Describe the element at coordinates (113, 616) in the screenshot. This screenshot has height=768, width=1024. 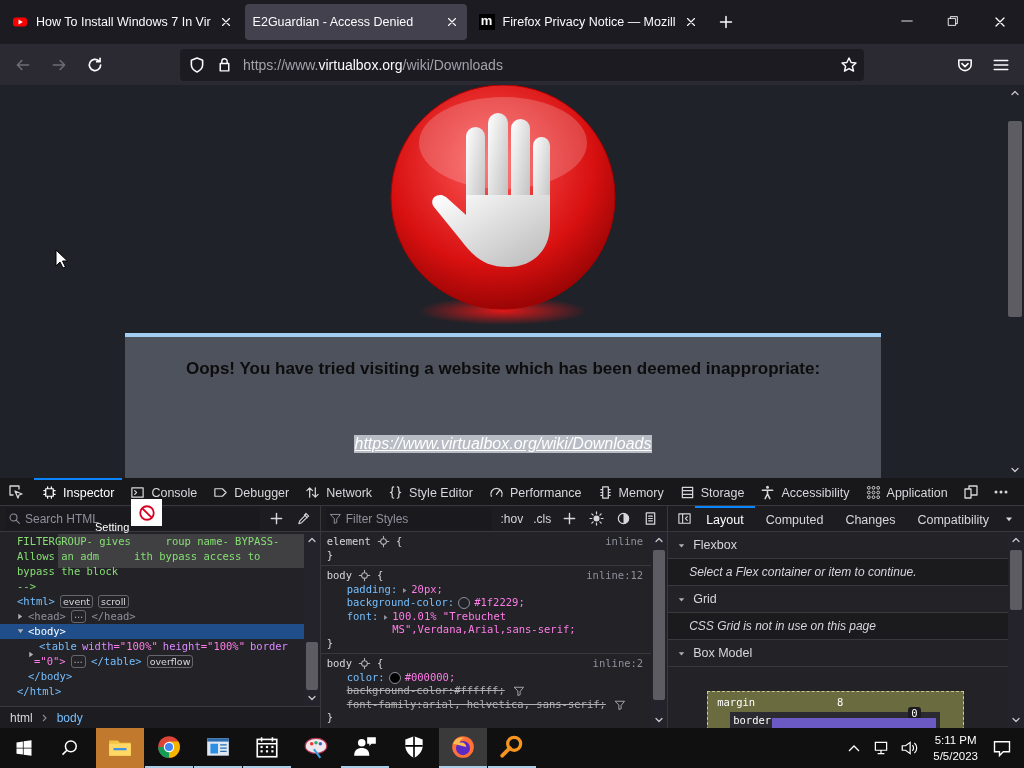
I see `html-tag: </head>` at that location.